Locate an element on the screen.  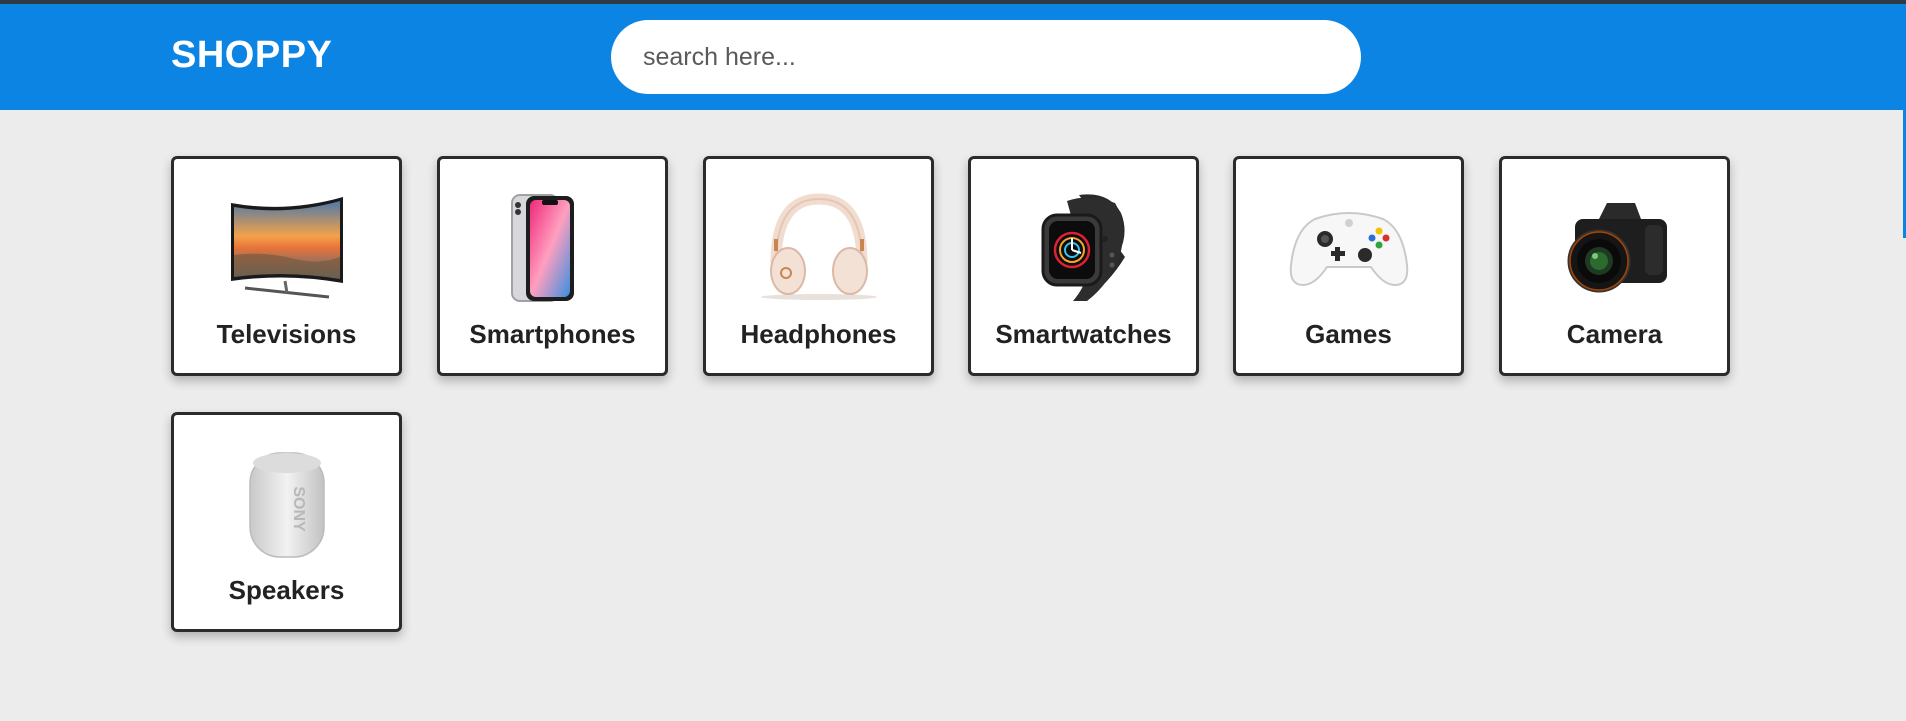
category-label: Camera is located at coordinates (1614, 334).